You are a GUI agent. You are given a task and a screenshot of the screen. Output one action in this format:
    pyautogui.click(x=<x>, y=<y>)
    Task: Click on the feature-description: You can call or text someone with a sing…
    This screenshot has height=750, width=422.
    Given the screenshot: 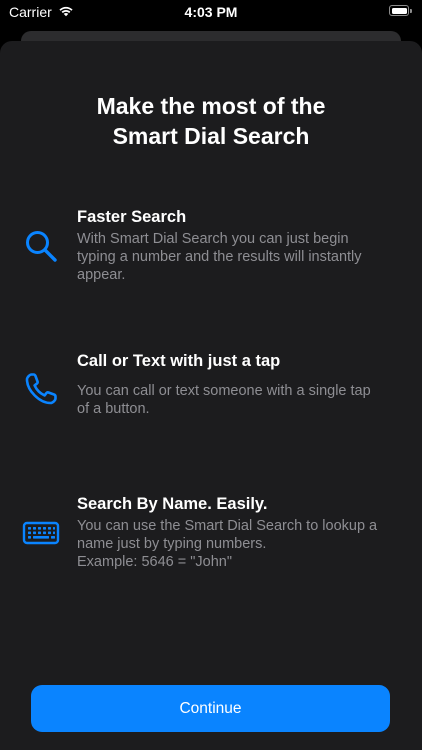 What is the action you would take?
    pyautogui.click(x=224, y=400)
    